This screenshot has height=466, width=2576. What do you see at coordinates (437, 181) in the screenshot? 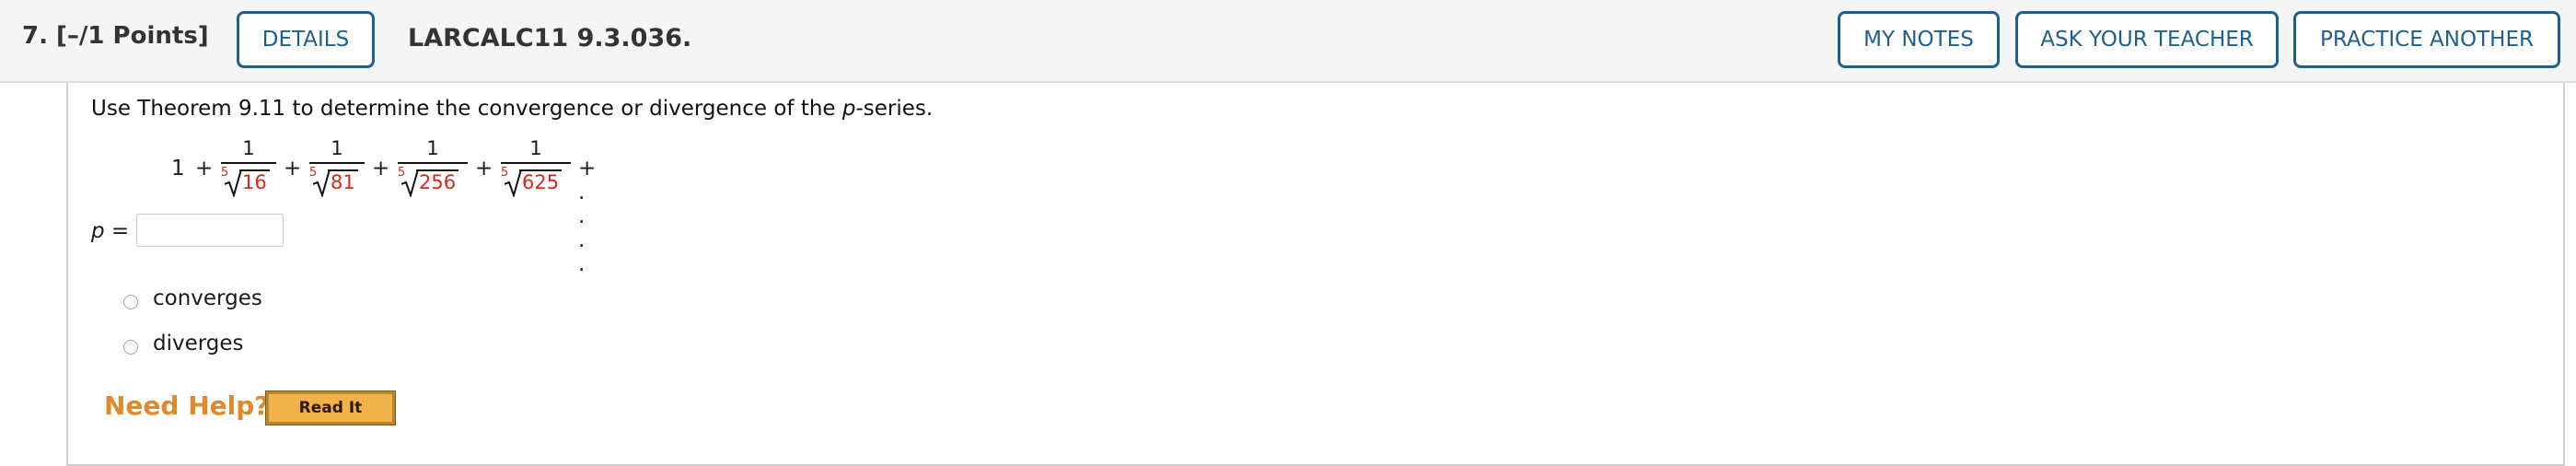
I see `radicand: 256` at bounding box center [437, 181].